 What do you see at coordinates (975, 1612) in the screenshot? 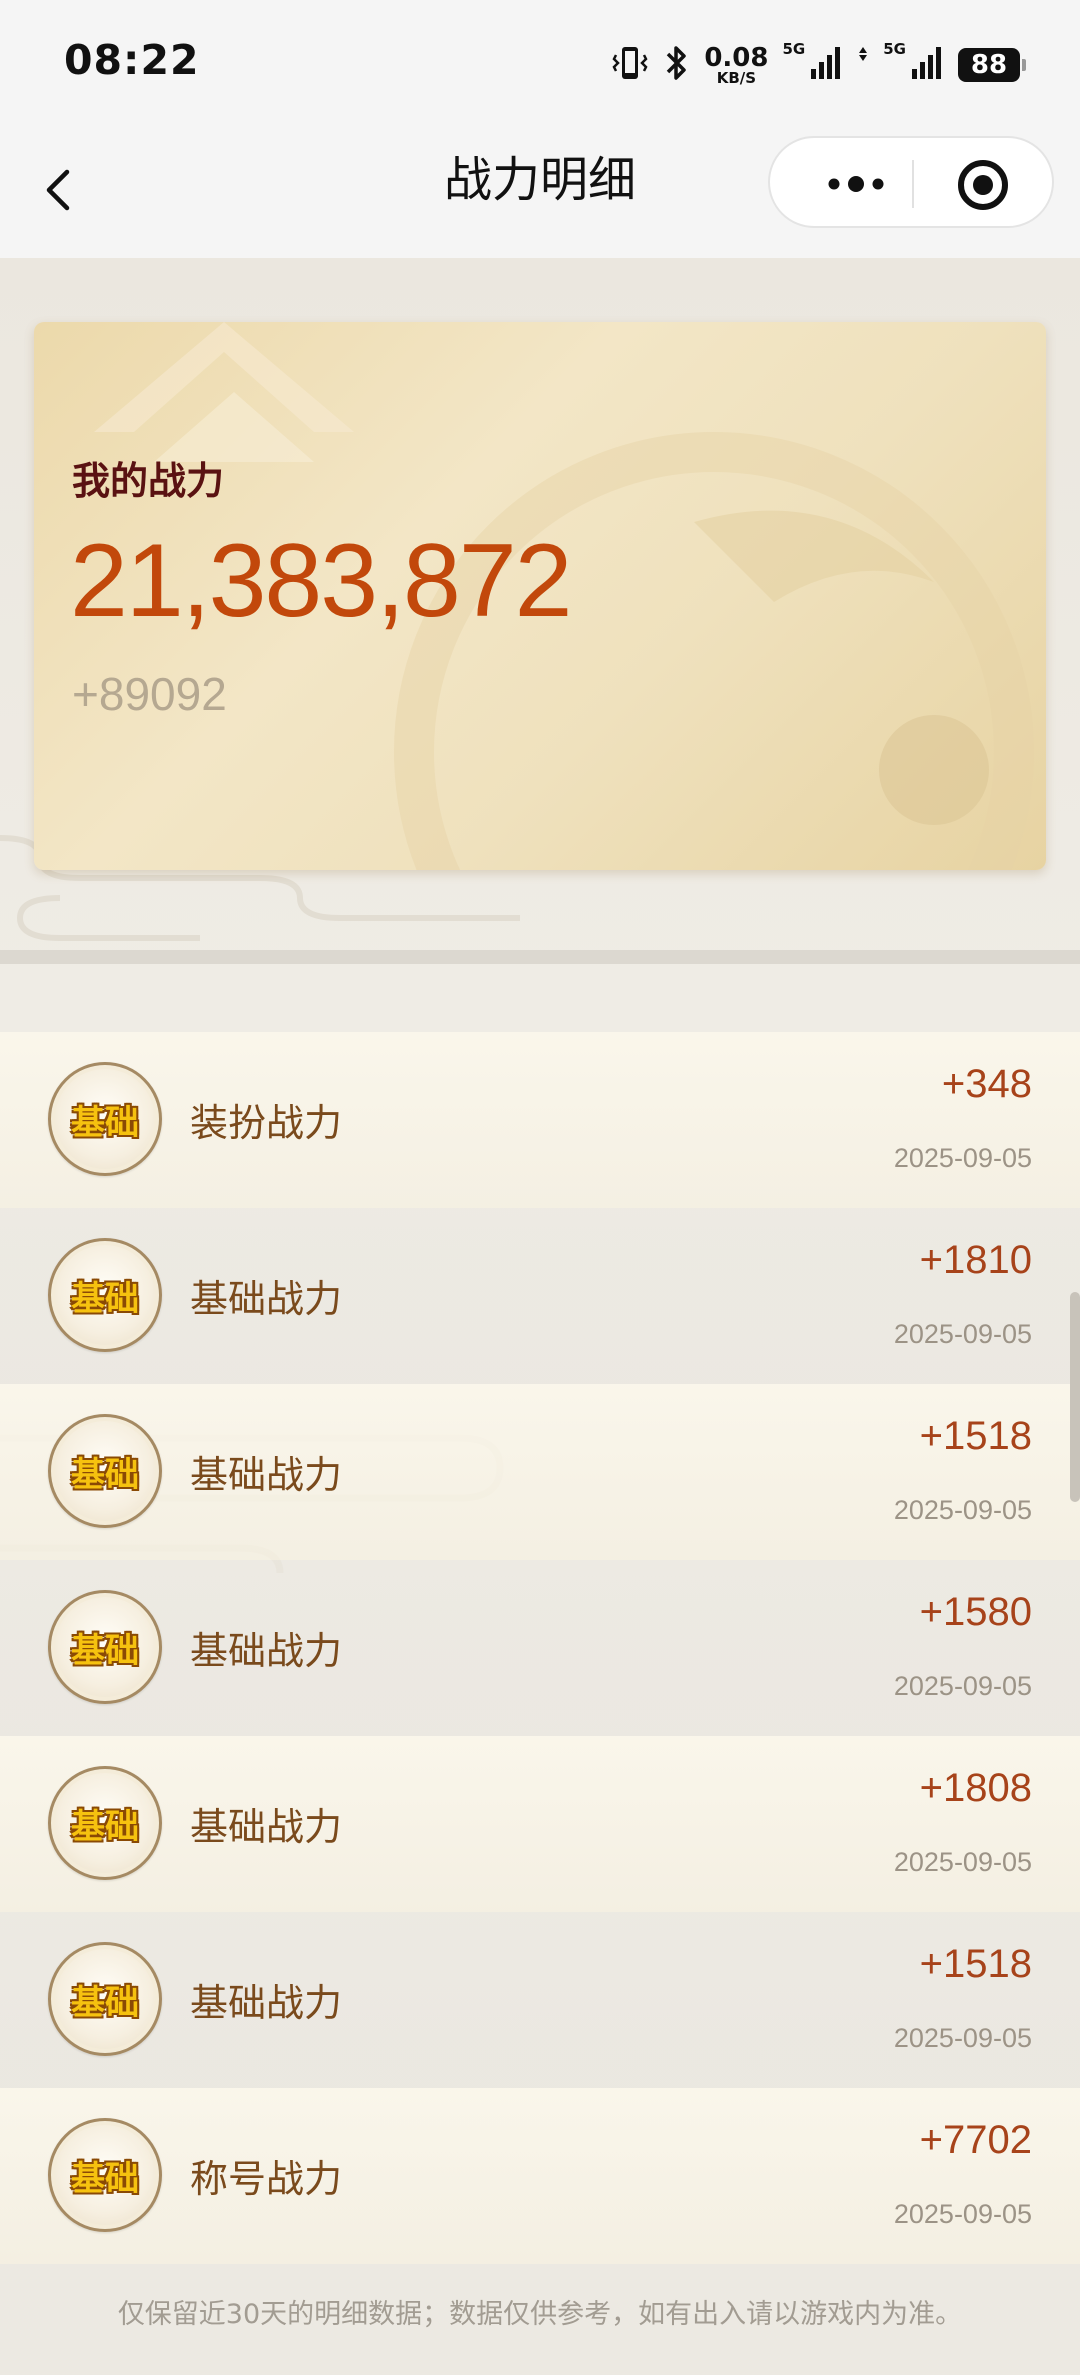
I see `record-amount: +1580` at bounding box center [975, 1612].